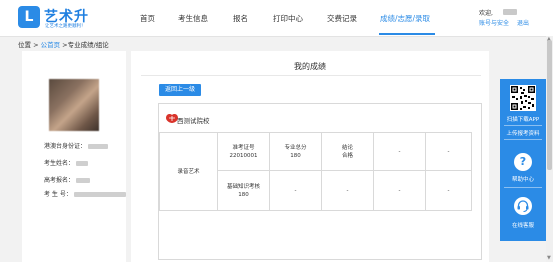 Image resolution: width=553 pixels, height=262 pixels. I want to click on welcome-text: 欢迎,, so click(486, 13).